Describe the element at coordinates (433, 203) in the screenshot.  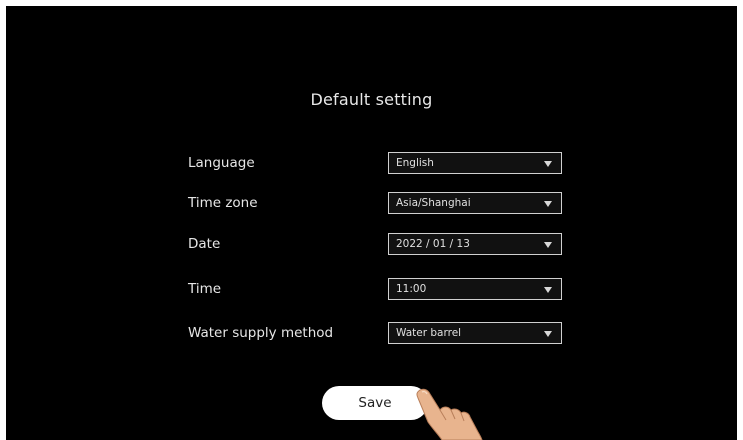
I see `time-zone-value: Asia/Shanghai` at that location.